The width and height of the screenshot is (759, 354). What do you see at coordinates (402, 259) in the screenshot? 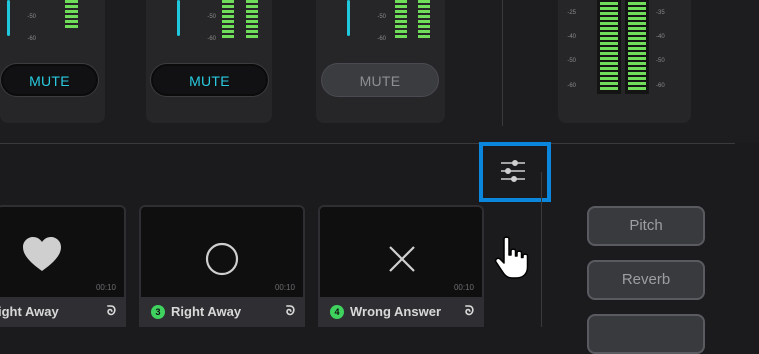
I see `x-icon` at bounding box center [402, 259].